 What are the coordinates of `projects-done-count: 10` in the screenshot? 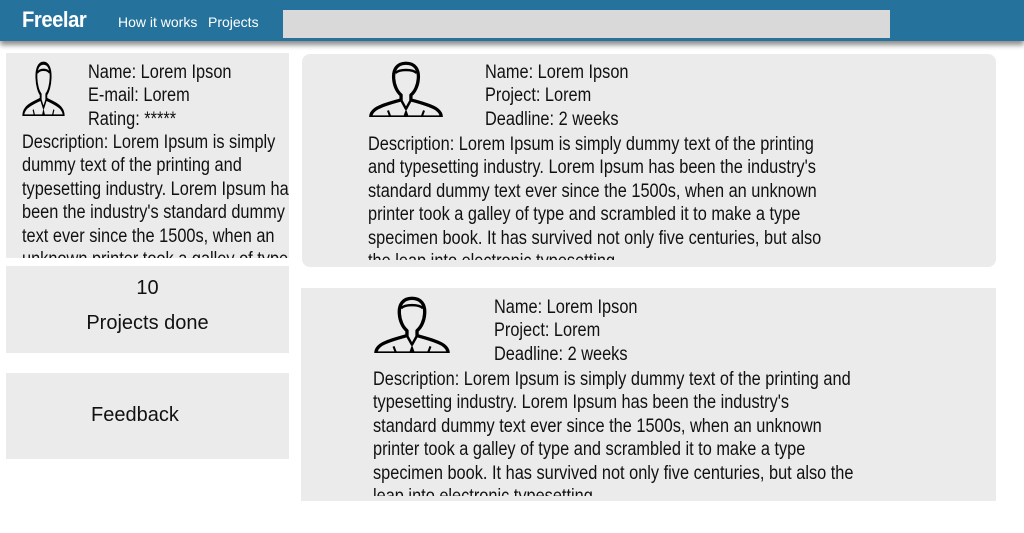 It's located at (147, 288).